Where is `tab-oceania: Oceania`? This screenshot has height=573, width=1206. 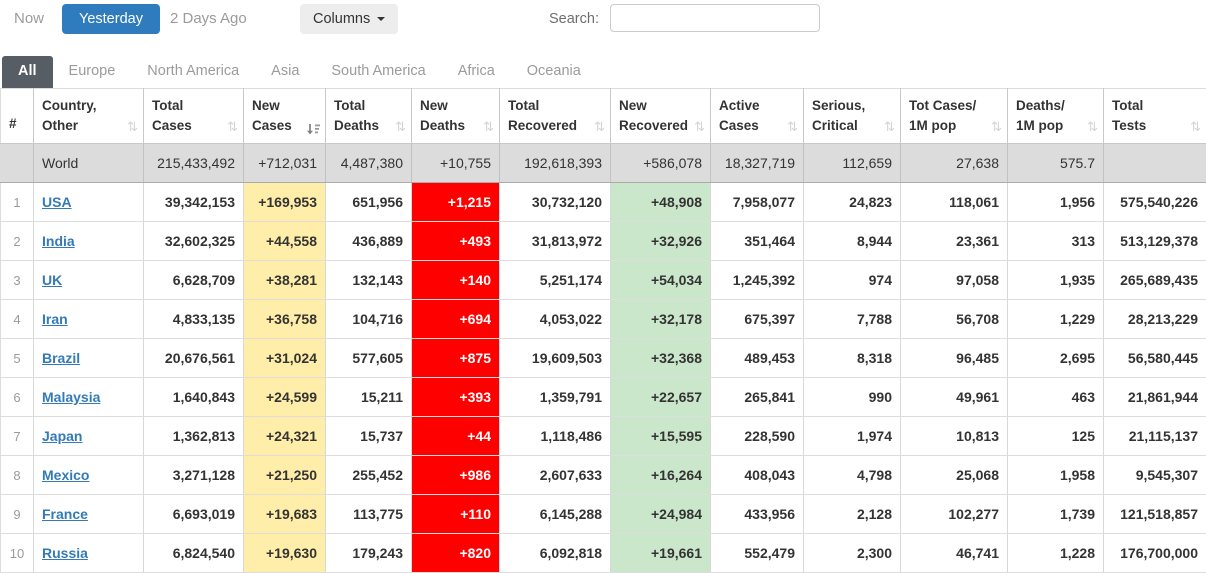 tab-oceania: Oceania is located at coordinates (554, 72).